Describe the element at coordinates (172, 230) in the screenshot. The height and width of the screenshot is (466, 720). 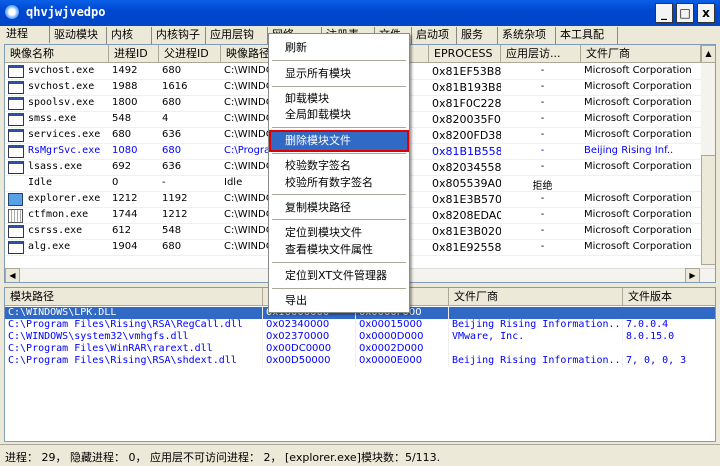
I see `cell-ppid: 548` at that location.